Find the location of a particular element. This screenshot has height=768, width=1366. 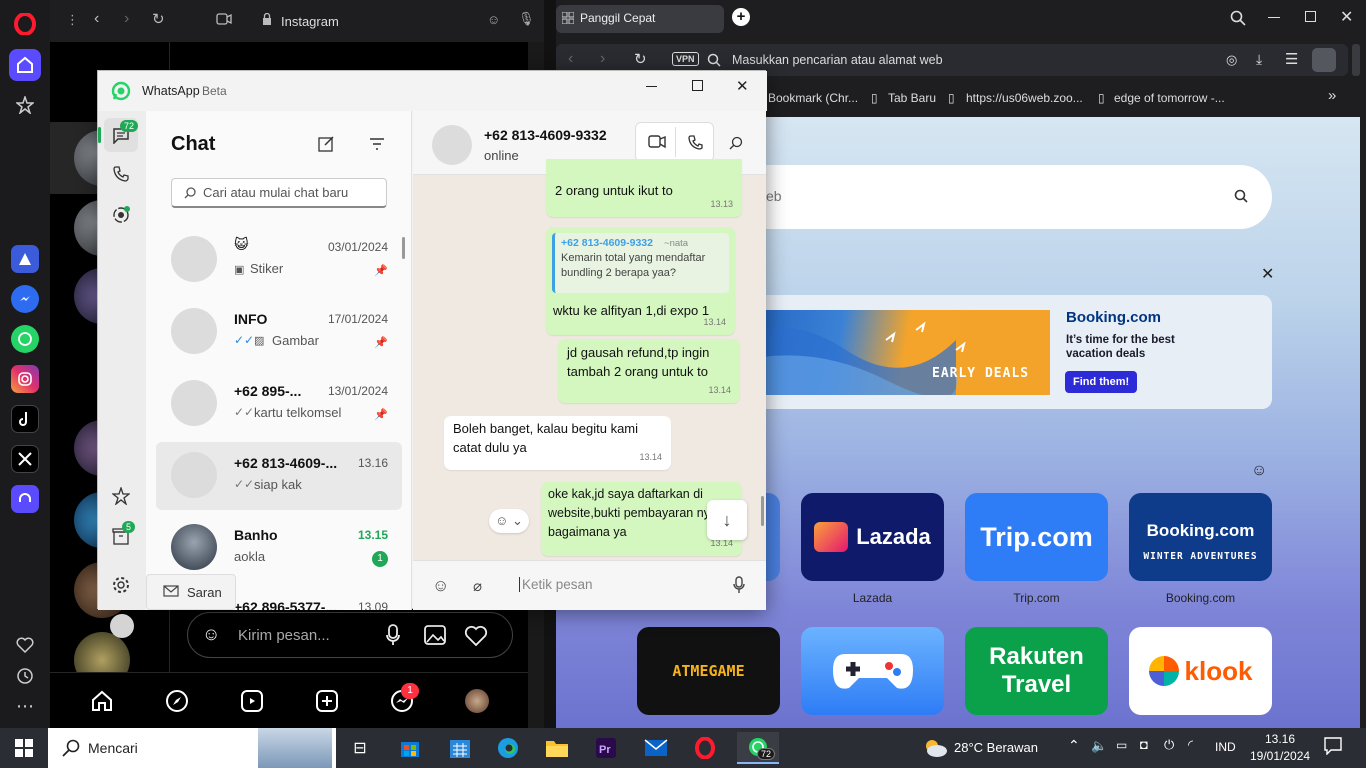

speed-dial-tile-atmegame: ATMEGAME is located at coordinates (708, 671).